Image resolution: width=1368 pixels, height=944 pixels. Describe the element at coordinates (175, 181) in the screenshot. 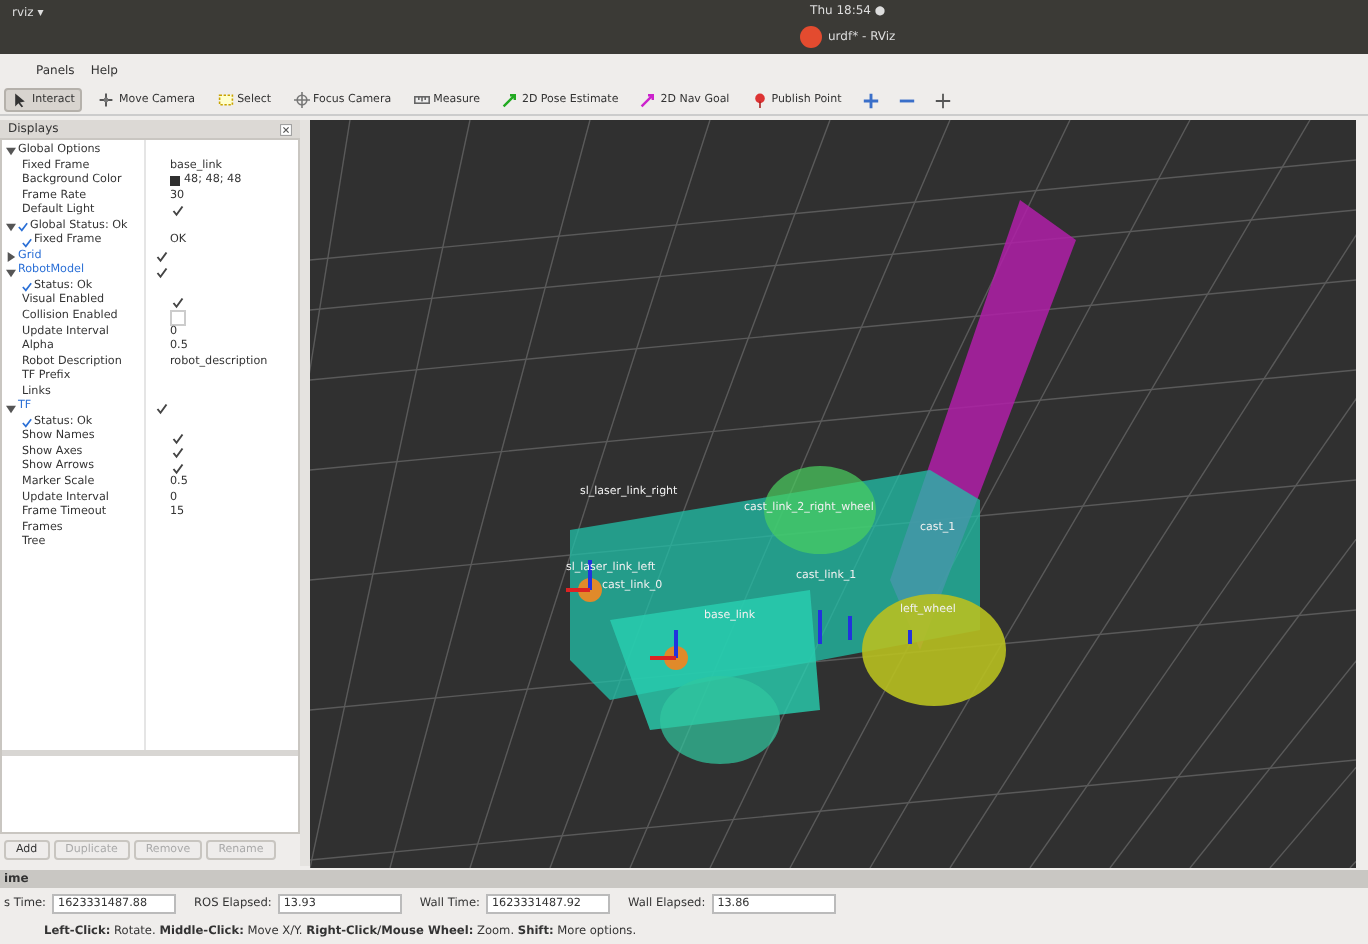

I see `color-swatch` at that location.